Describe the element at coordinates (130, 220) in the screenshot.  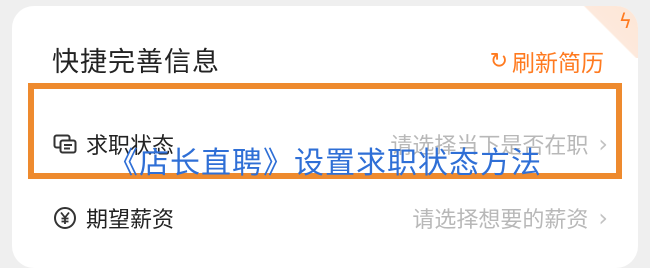
I see `expected-salary-label: 期望薪资` at that location.